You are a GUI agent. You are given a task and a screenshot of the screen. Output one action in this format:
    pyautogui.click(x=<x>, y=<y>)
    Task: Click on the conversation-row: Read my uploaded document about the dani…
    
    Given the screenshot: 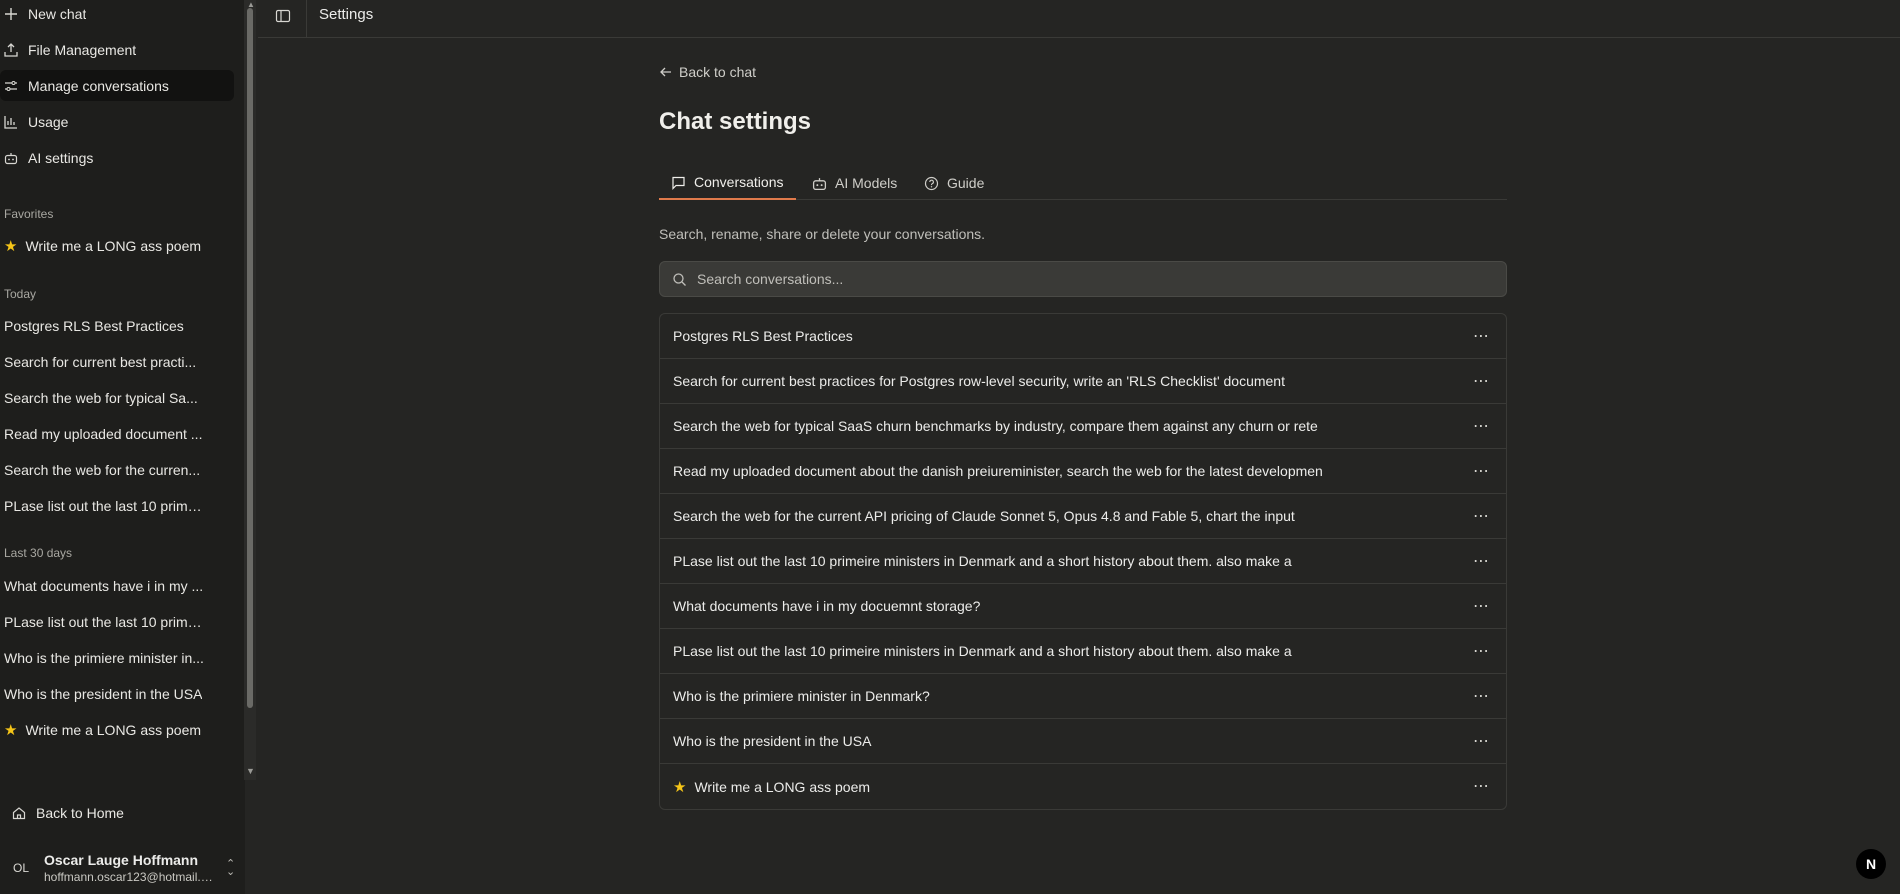 What is the action you would take?
    pyautogui.click(x=1083, y=471)
    